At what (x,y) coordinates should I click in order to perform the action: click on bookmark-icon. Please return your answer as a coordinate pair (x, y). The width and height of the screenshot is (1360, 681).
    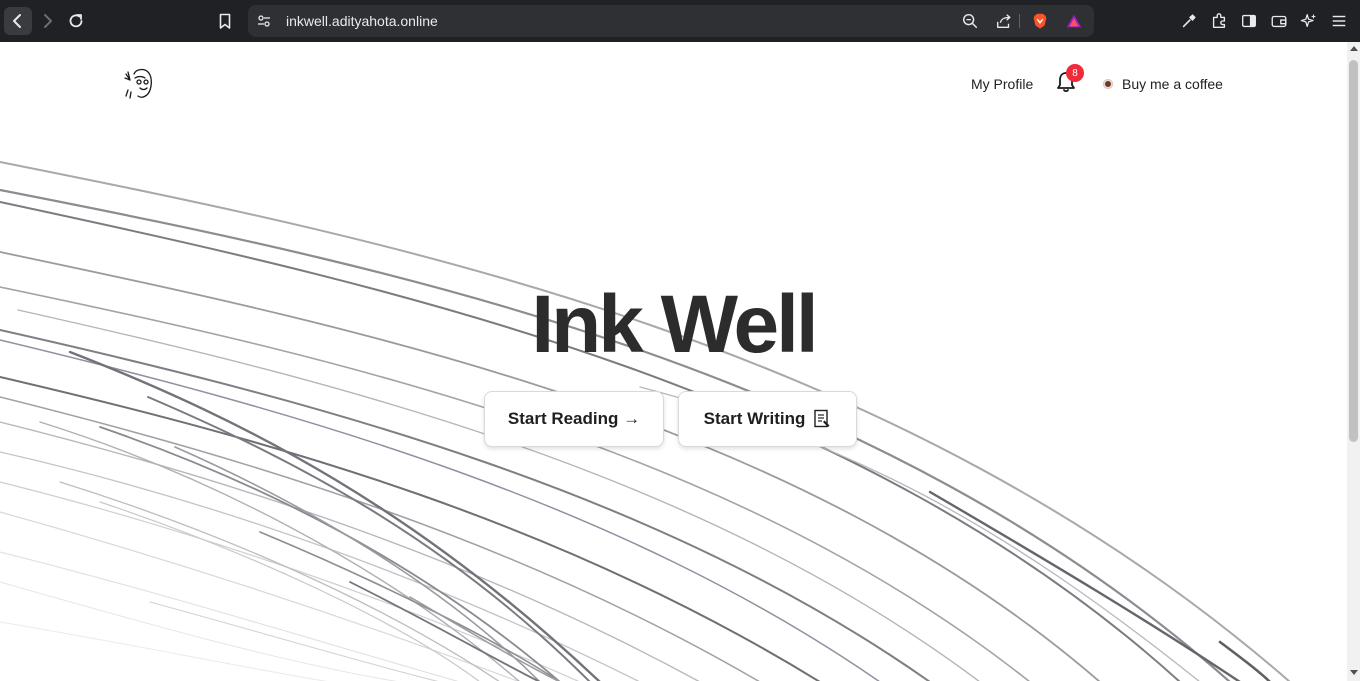
    Looking at the image, I should click on (225, 21).